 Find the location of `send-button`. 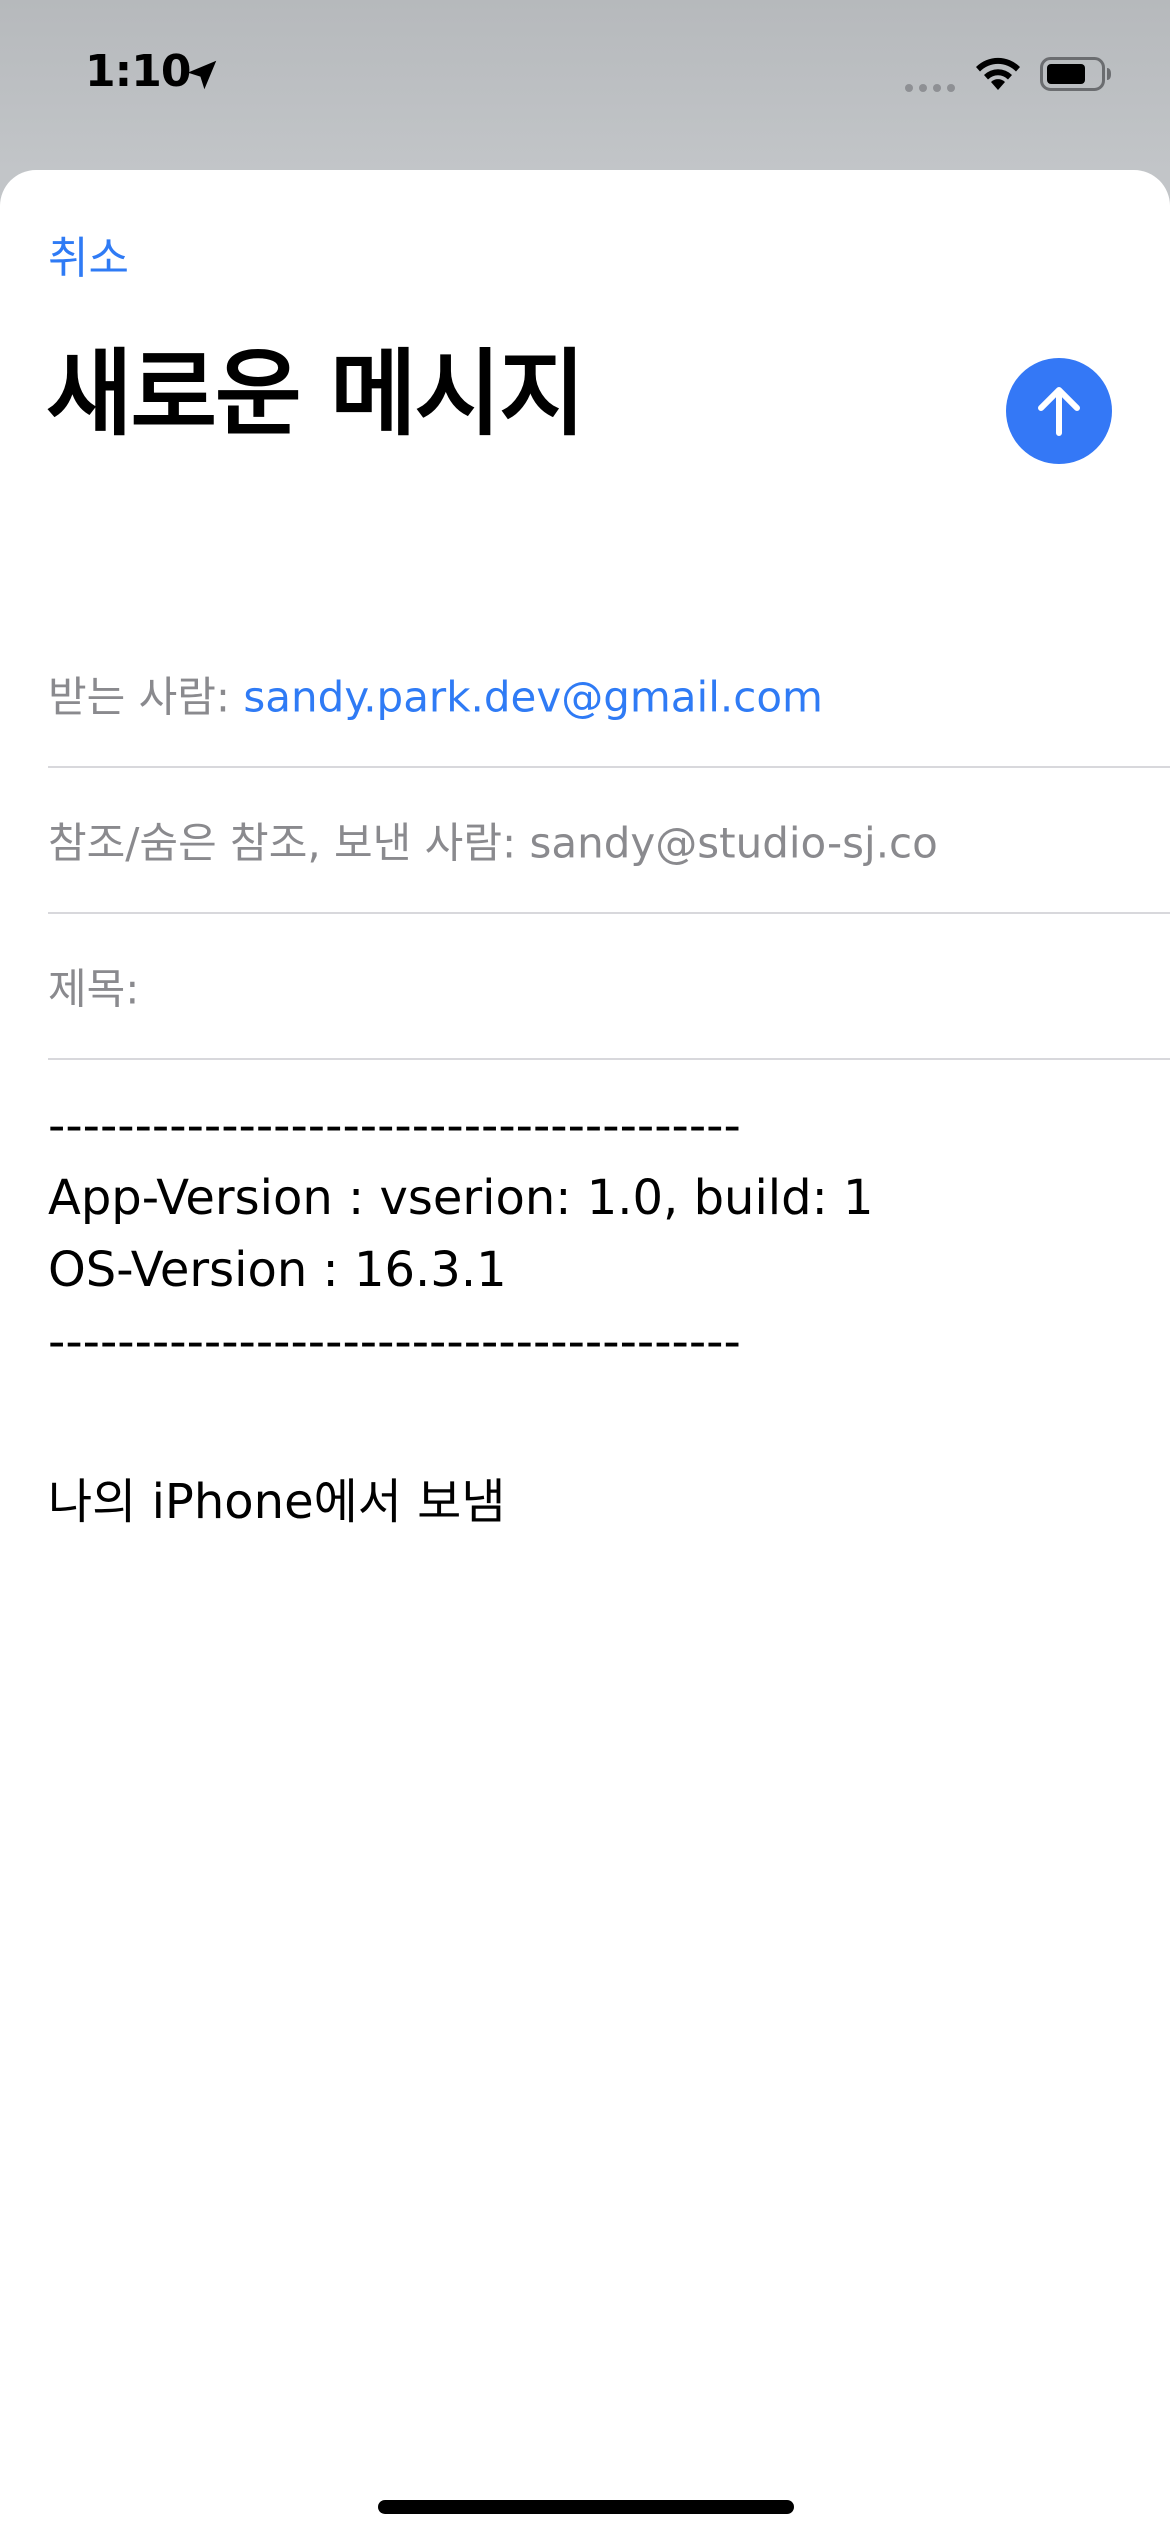

send-button is located at coordinates (1059, 411).